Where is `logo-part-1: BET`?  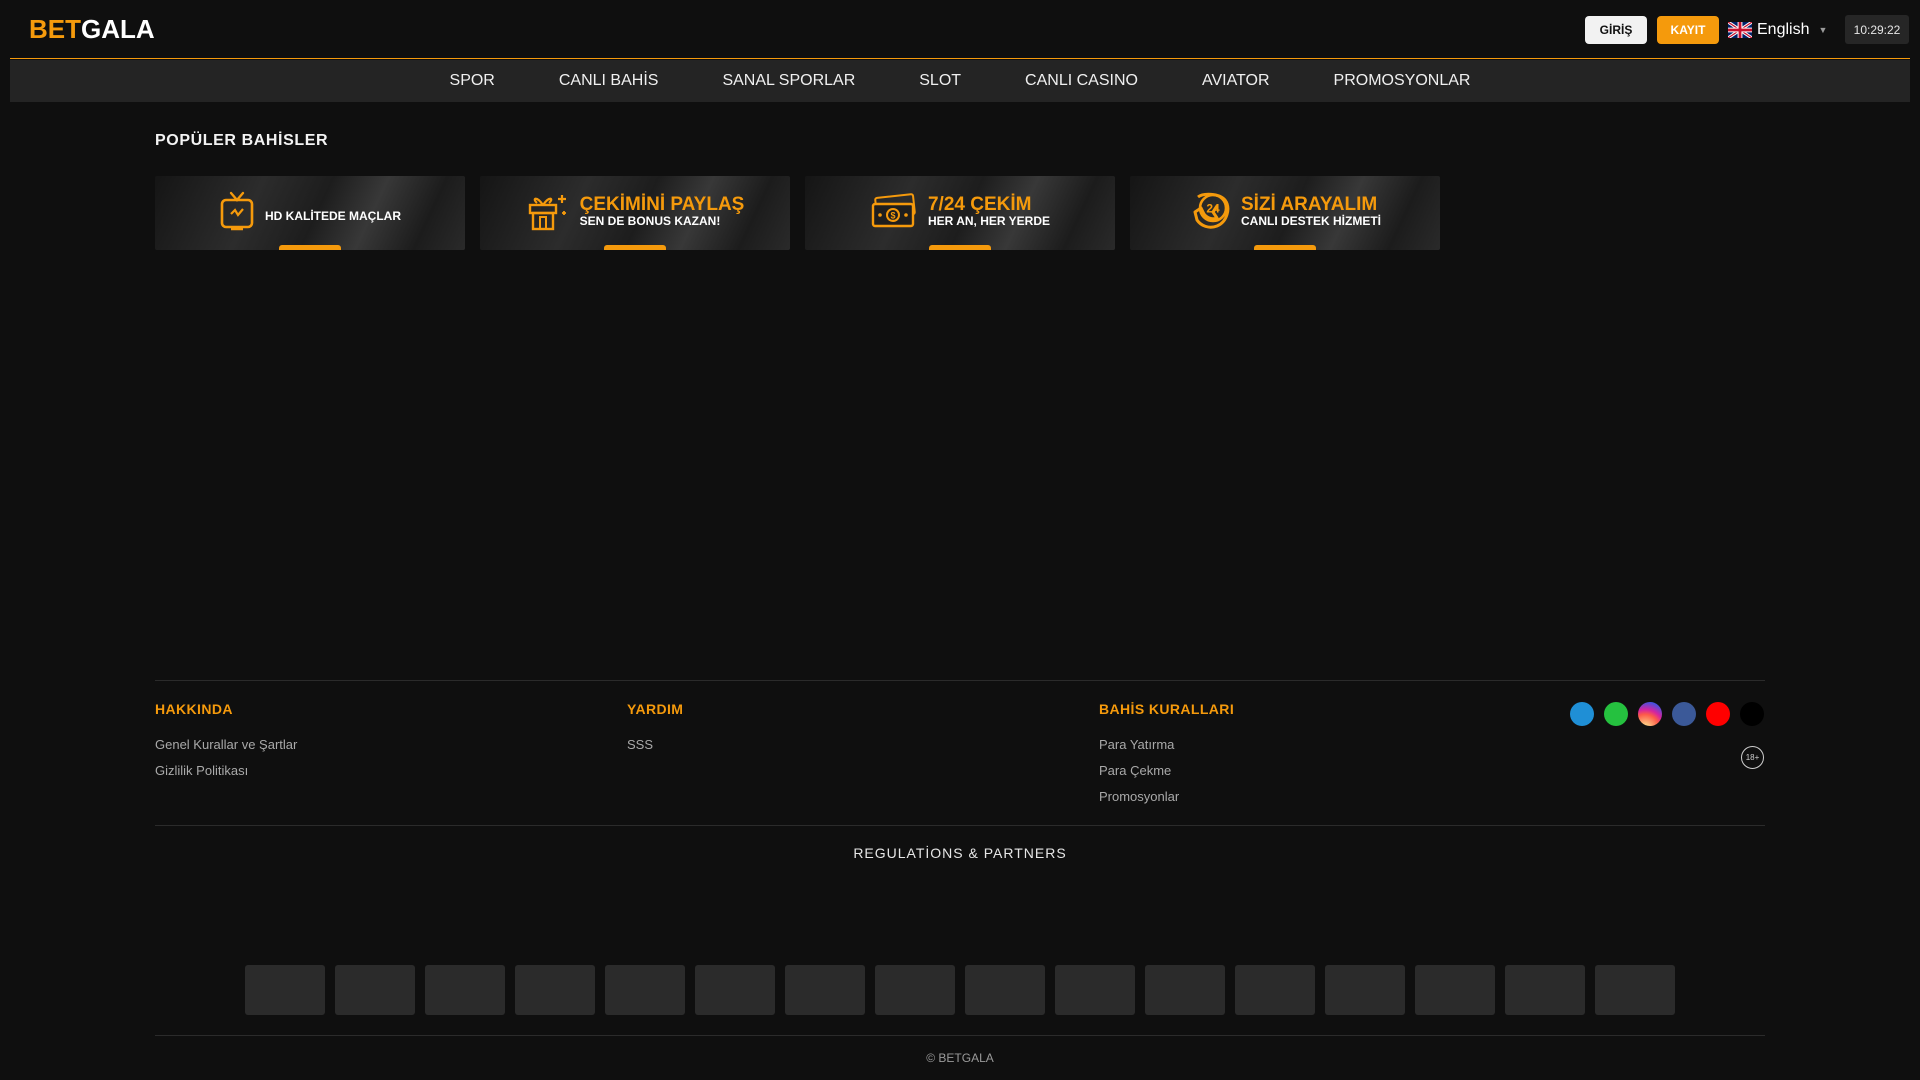
logo-part-1: BET is located at coordinates (55, 29).